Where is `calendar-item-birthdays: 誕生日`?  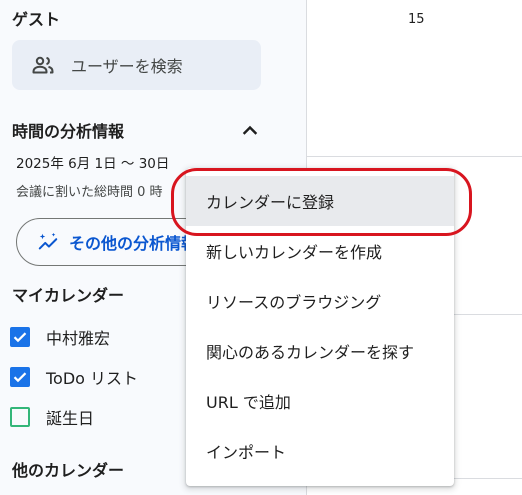 calendar-item-birthdays: 誕生日 is located at coordinates (52, 417).